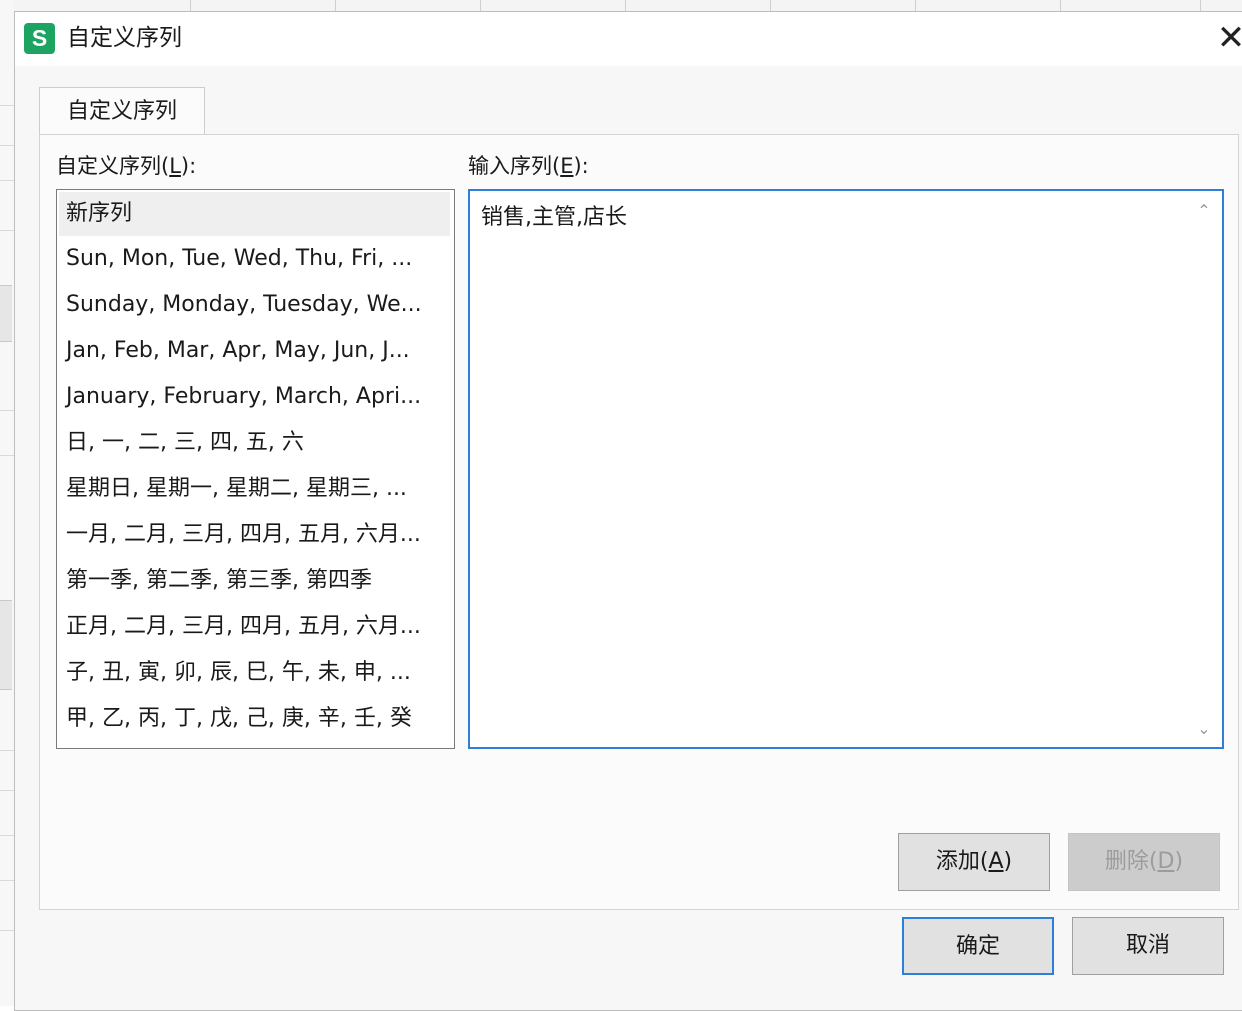  I want to click on custom-sequence-list-label: 自定义序列(L):, so click(126, 166).